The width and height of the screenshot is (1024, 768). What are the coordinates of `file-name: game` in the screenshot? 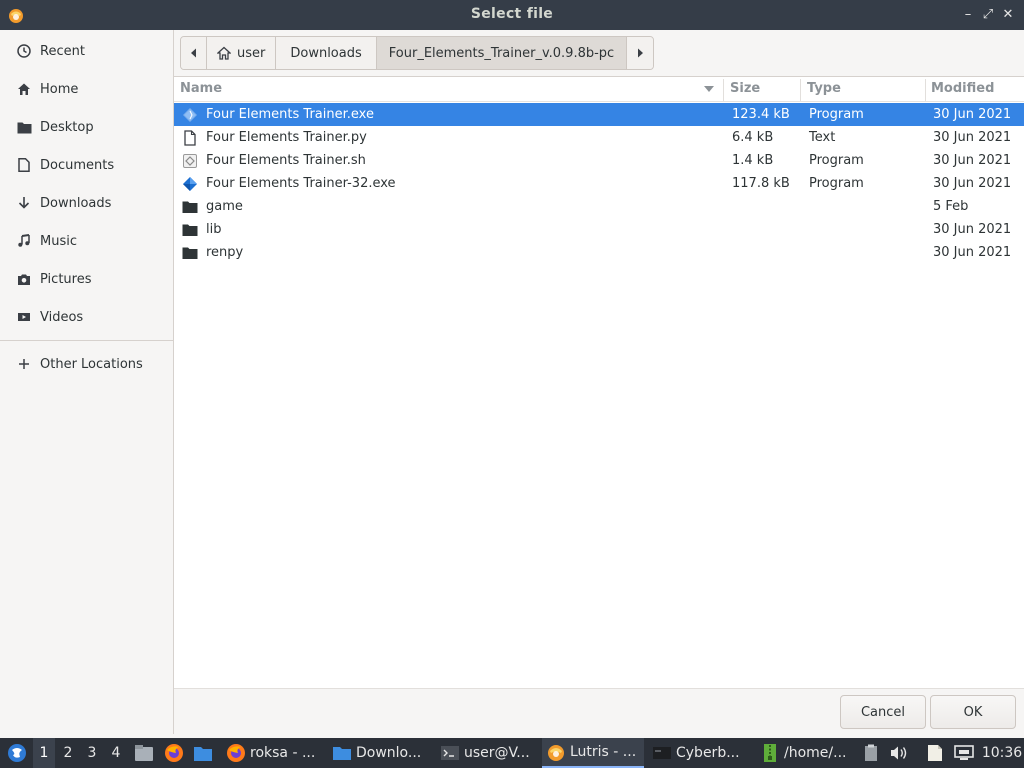 It's located at (224, 206).